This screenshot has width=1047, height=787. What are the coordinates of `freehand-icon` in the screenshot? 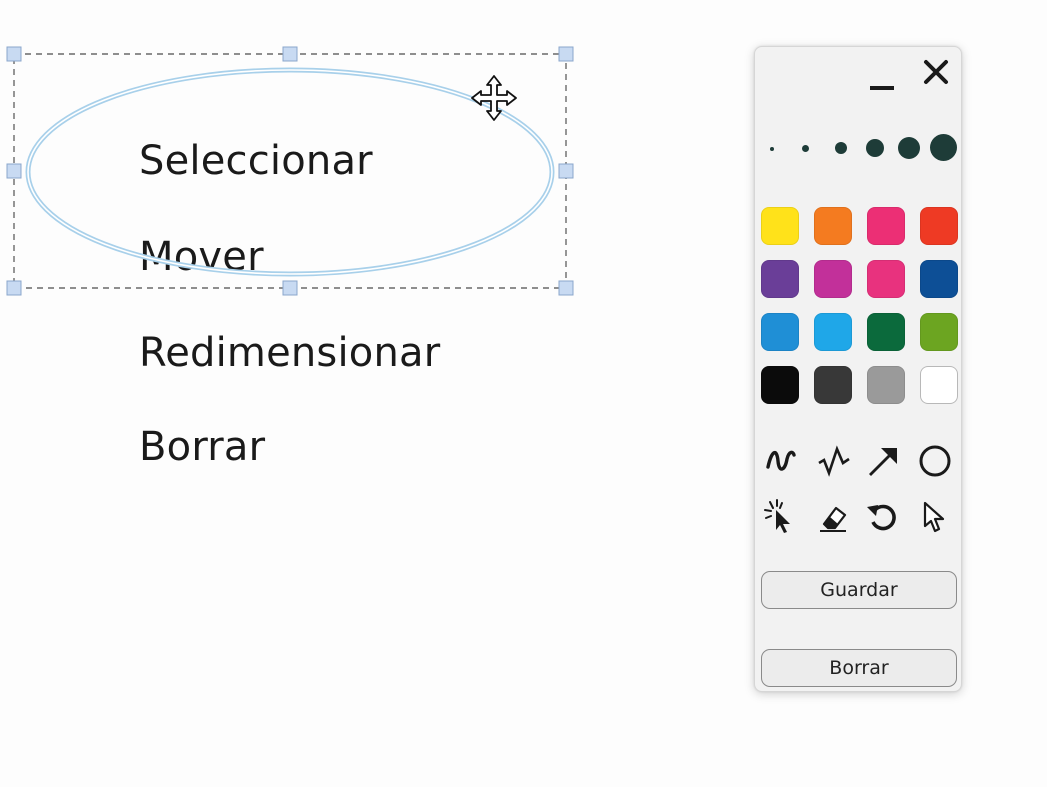 It's located at (781, 460).